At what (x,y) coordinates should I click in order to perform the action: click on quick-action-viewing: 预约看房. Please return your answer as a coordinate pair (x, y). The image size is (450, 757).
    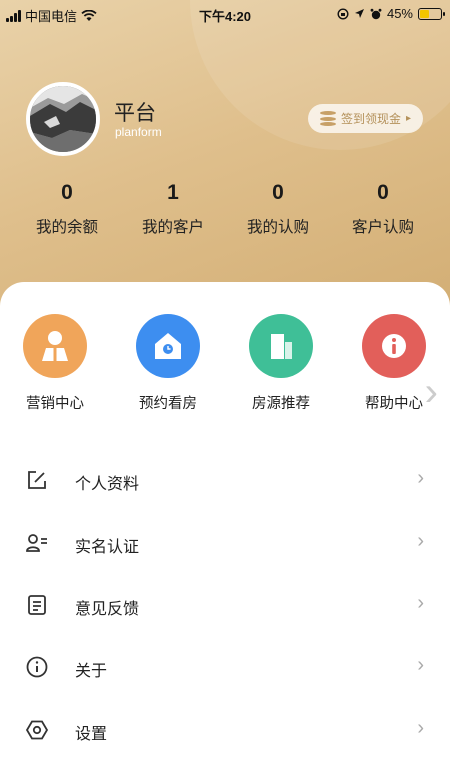
    Looking at the image, I should click on (168, 347).